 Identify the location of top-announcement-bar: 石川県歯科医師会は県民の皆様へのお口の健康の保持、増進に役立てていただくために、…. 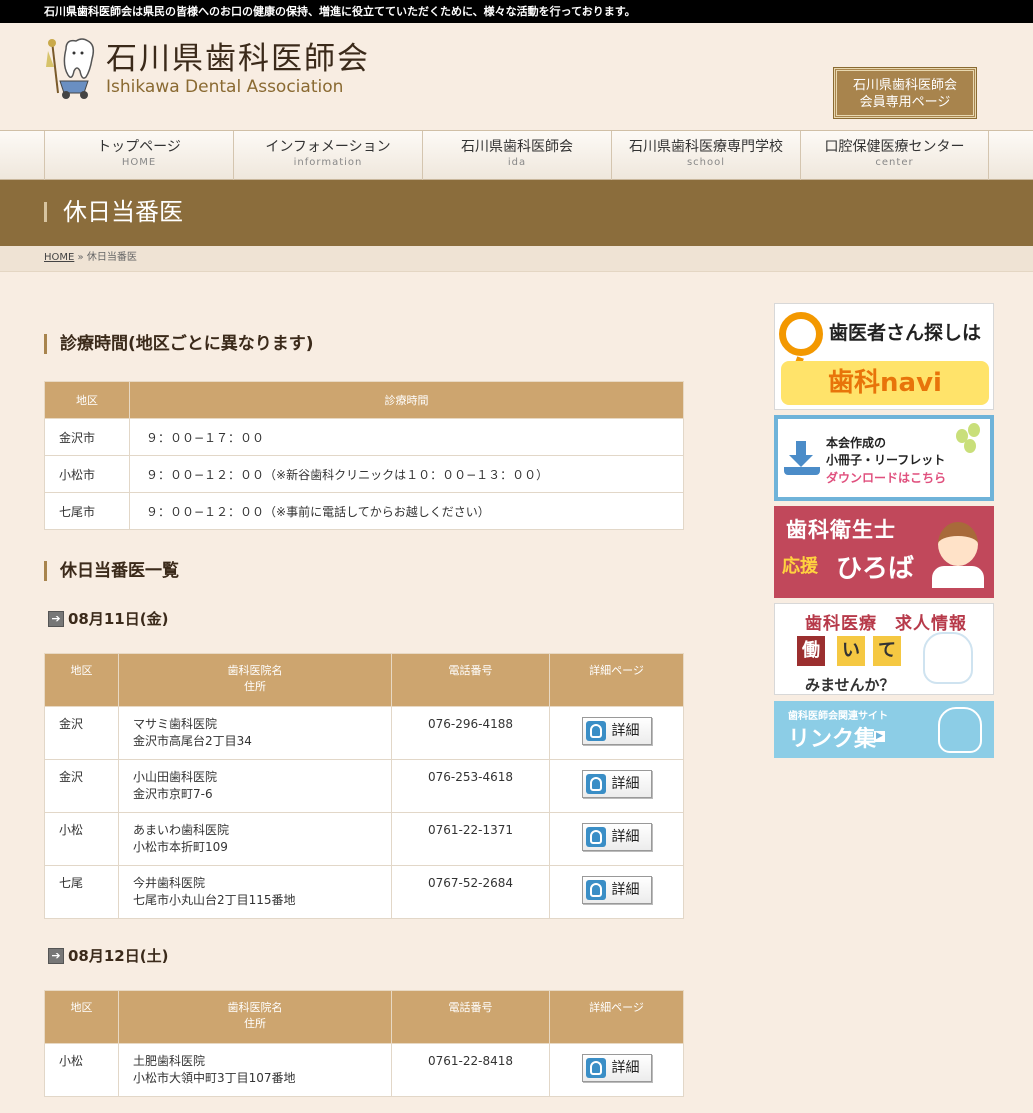
(516, 11).